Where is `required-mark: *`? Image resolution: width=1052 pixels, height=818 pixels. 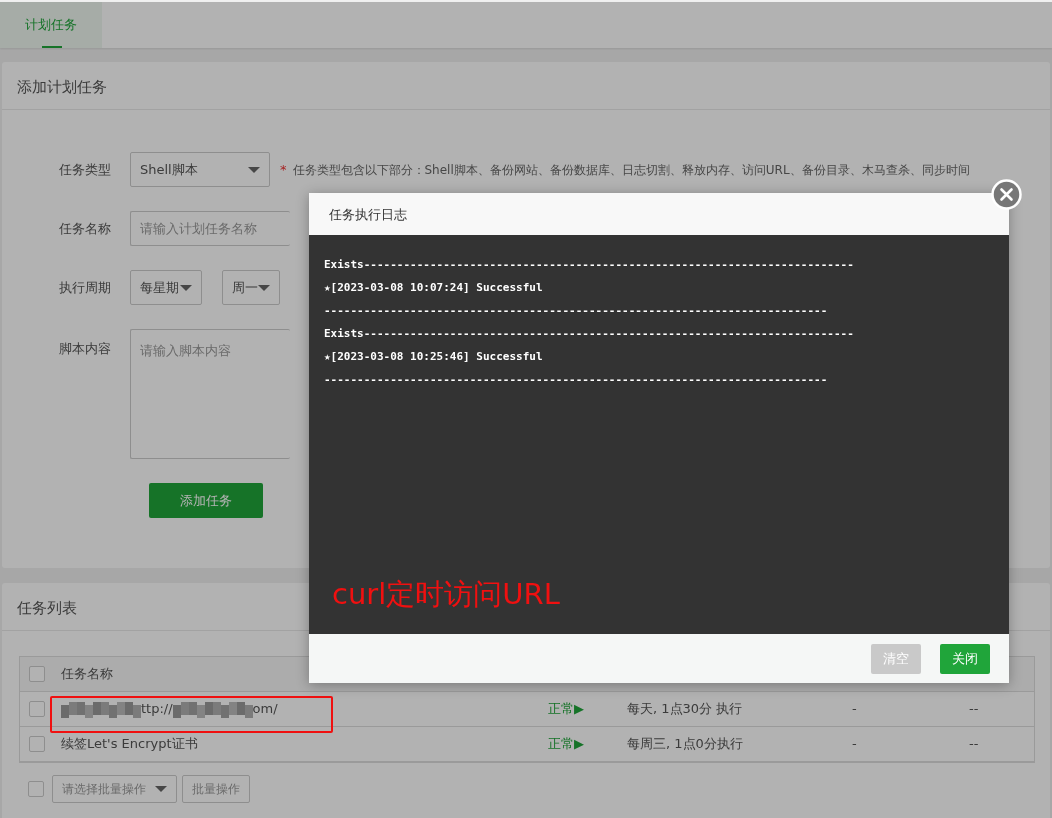 required-mark: * is located at coordinates (283, 169).